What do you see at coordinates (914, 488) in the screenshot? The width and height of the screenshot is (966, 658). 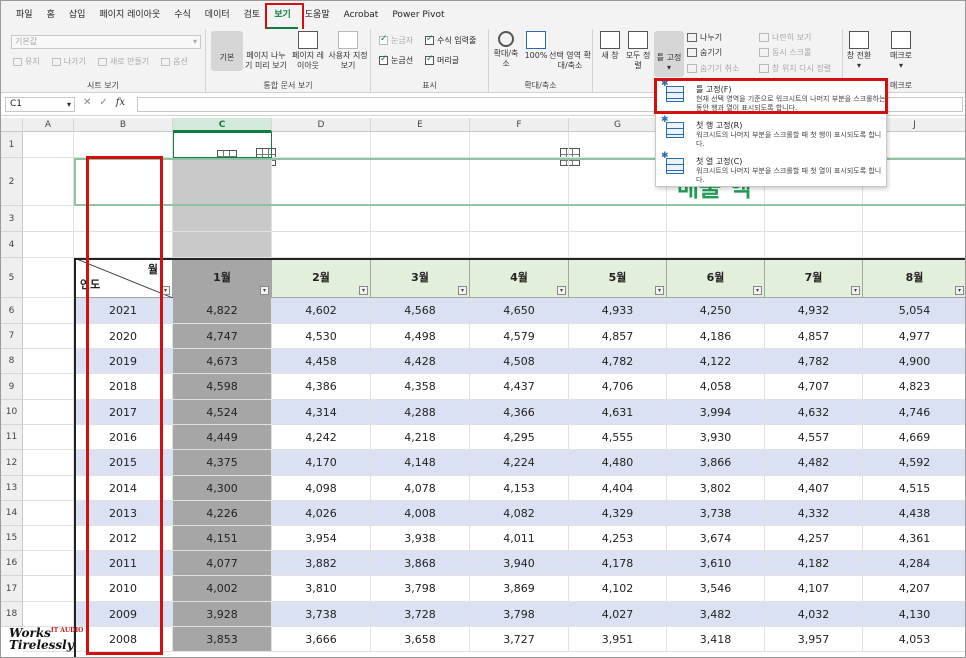 I see `value-cell: 4,515` at bounding box center [914, 488].